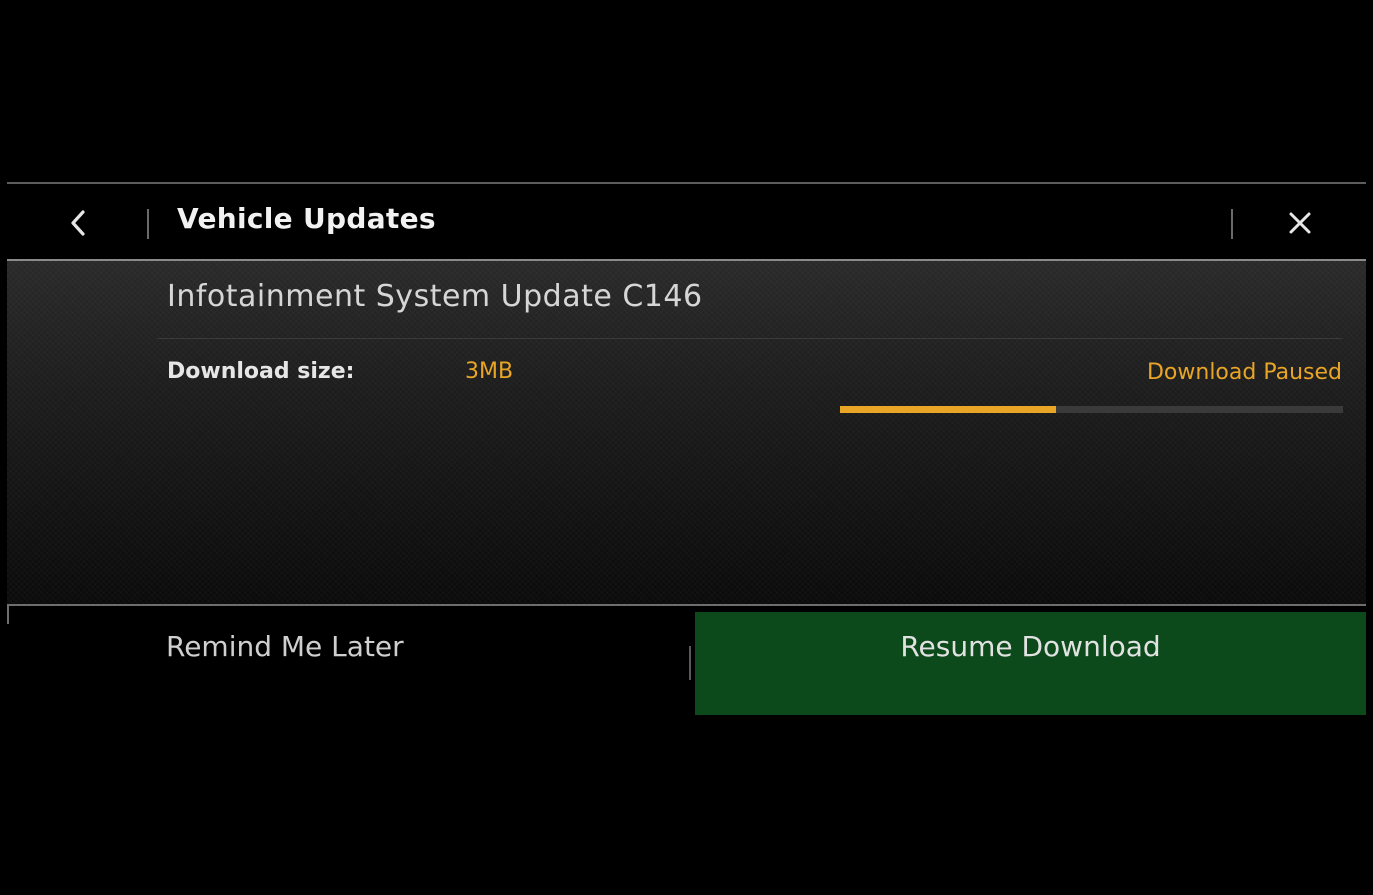 This screenshot has height=895, width=1373. What do you see at coordinates (1030, 663) in the screenshot?
I see `resume-download-button: Resume Download` at bounding box center [1030, 663].